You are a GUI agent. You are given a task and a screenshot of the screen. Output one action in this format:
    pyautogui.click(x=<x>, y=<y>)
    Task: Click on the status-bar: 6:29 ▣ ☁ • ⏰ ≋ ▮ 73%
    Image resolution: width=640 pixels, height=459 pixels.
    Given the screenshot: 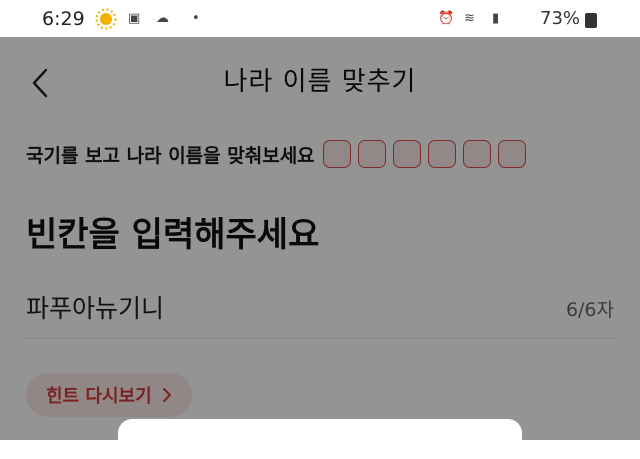 What is the action you would take?
    pyautogui.click(x=320, y=18)
    